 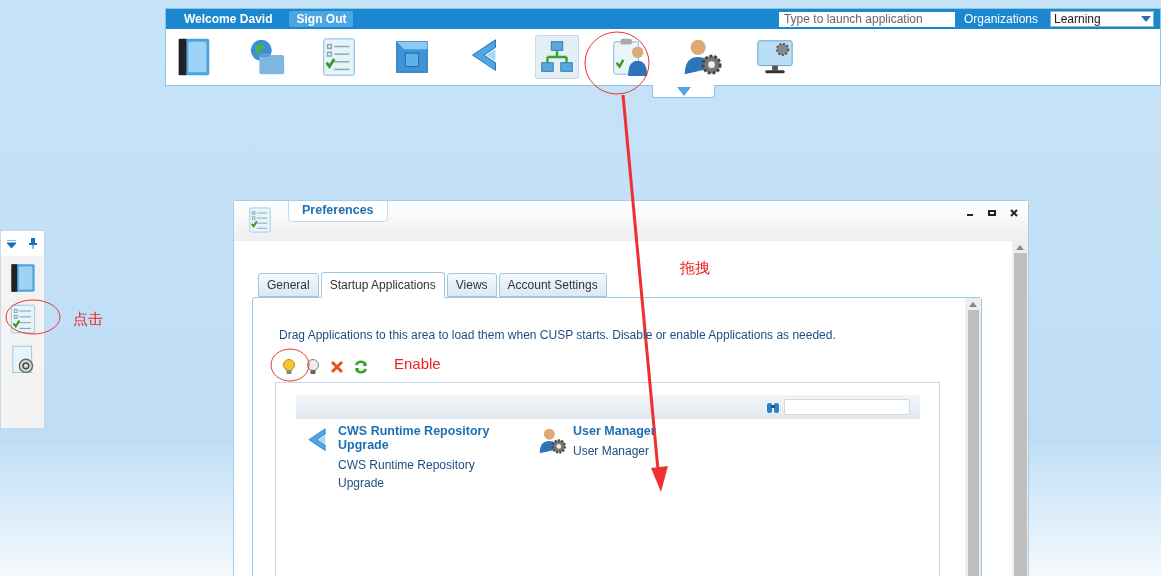 I want to click on annotation-text: Enable, so click(x=417, y=364).